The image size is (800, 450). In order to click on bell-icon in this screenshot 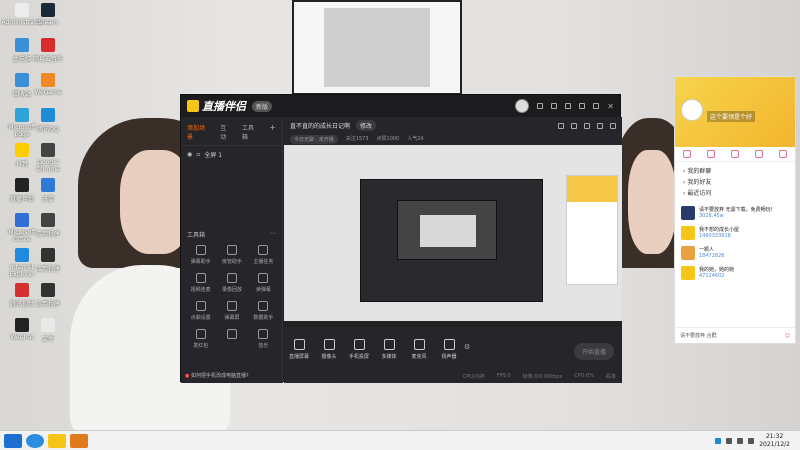, I will do `click(600, 126)`.